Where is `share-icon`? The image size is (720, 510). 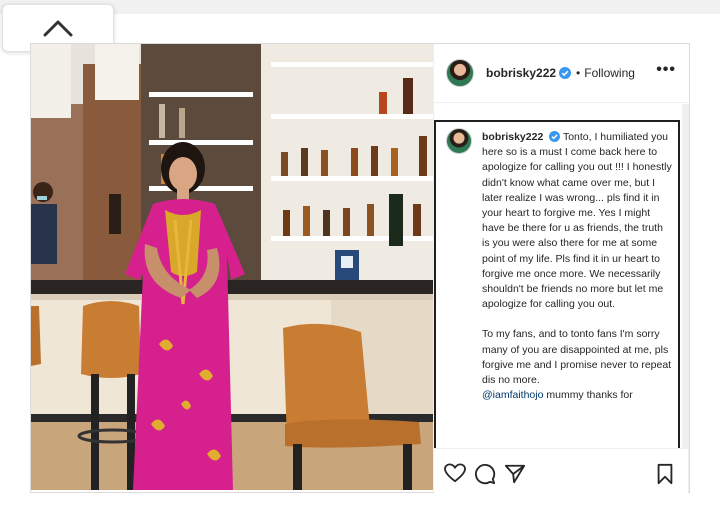
share-icon is located at coordinates (515, 474).